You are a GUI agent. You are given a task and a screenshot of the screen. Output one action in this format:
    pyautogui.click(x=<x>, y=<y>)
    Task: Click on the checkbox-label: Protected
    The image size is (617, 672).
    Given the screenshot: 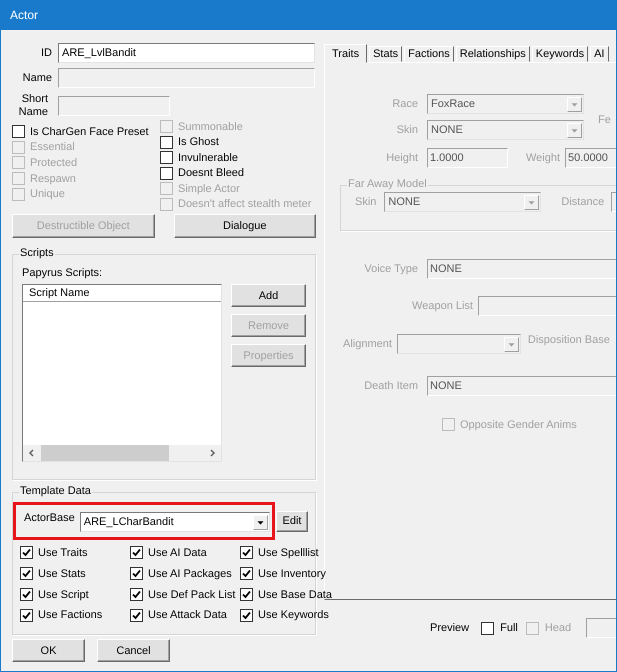 What is the action you would take?
    pyautogui.click(x=54, y=162)
    